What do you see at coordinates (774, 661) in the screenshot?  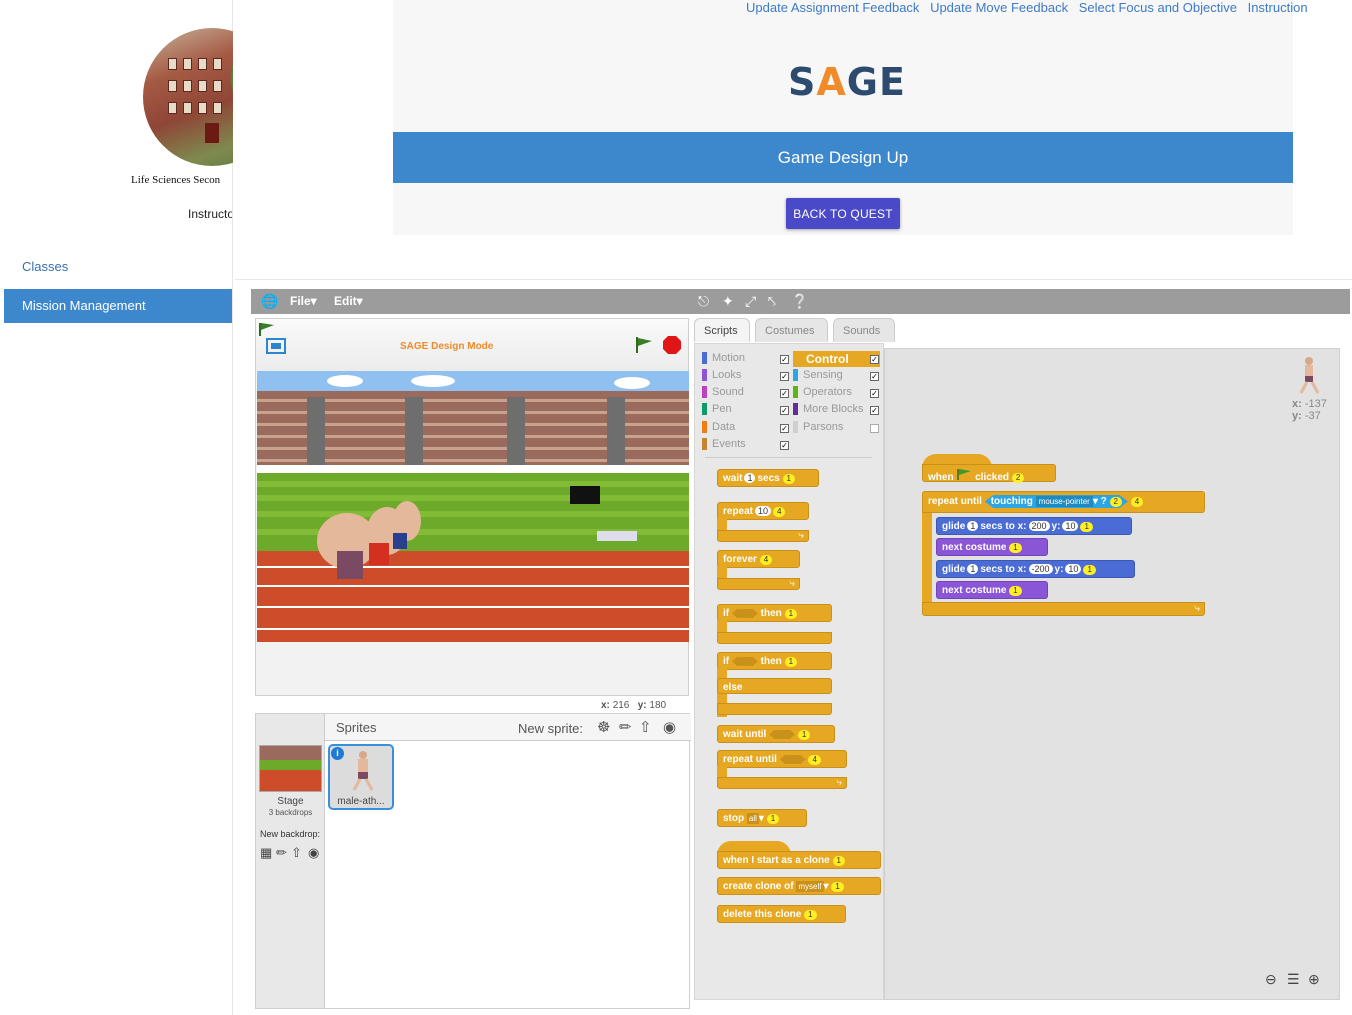 I see `block-if-then-else: if then 1` at bounding box center [774, 661].